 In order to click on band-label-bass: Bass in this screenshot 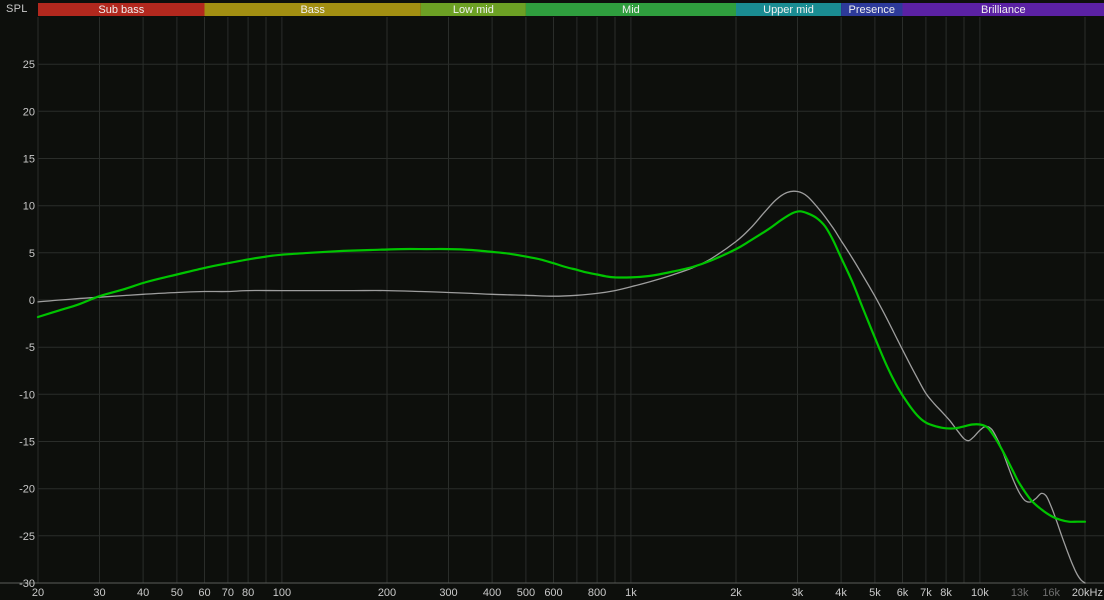, I will do `click(312, 10)`.